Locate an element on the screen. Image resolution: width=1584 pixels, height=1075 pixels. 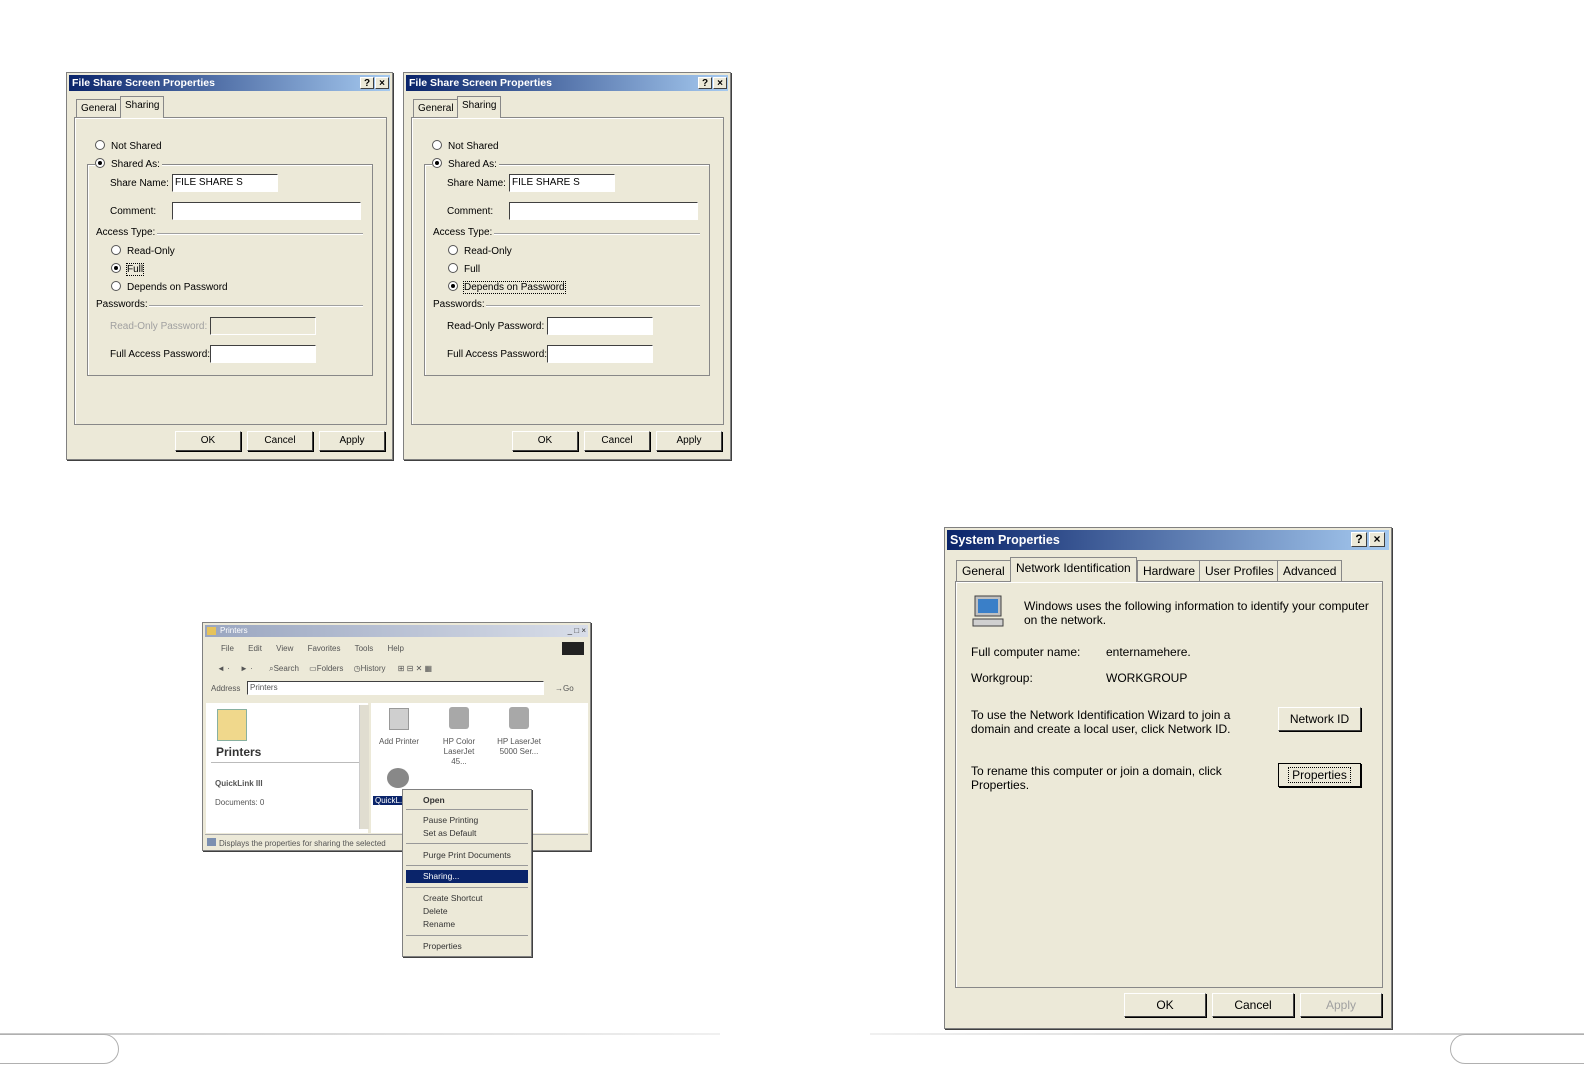
menu-help: Help is located at coordinates (396, 648).